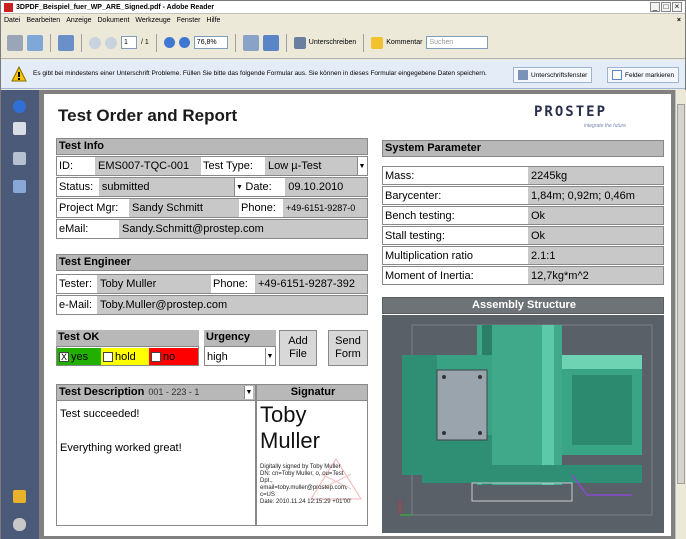 The image size is (686, 539). What do you see at coordinates (655, 7) in the screenshot?
I see `minimize-button: _` at bounding box center [655, 7].